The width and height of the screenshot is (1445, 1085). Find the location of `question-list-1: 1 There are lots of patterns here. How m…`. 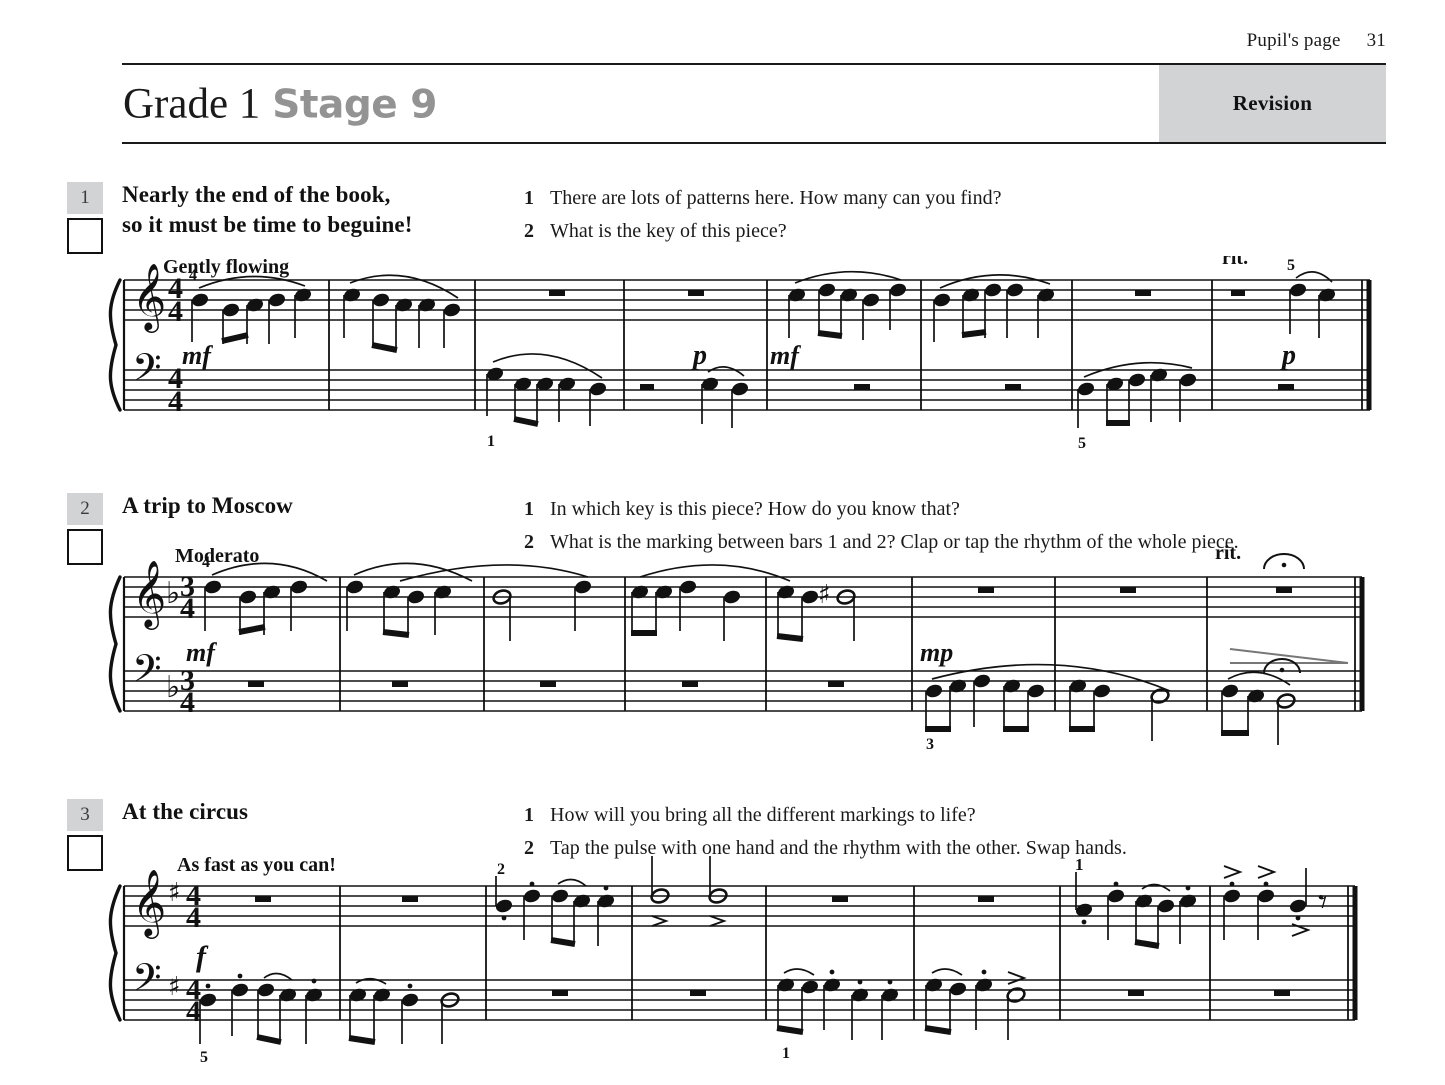

question-list-1: 1 There are lots of patterns here. How m… is located at coordinates (763, 215).